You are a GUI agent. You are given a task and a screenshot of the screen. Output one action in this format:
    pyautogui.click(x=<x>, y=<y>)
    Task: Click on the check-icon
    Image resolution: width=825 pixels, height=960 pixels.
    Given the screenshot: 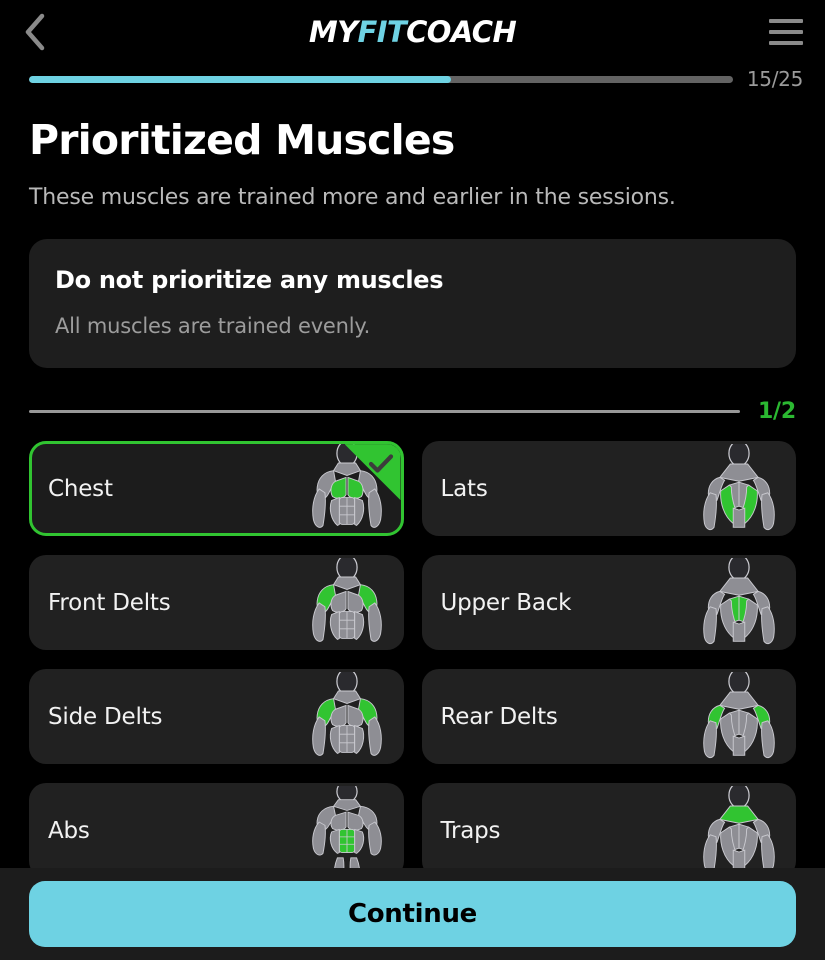 What is the action you would take?
    pyautogui.click(x=381, y=466)
    